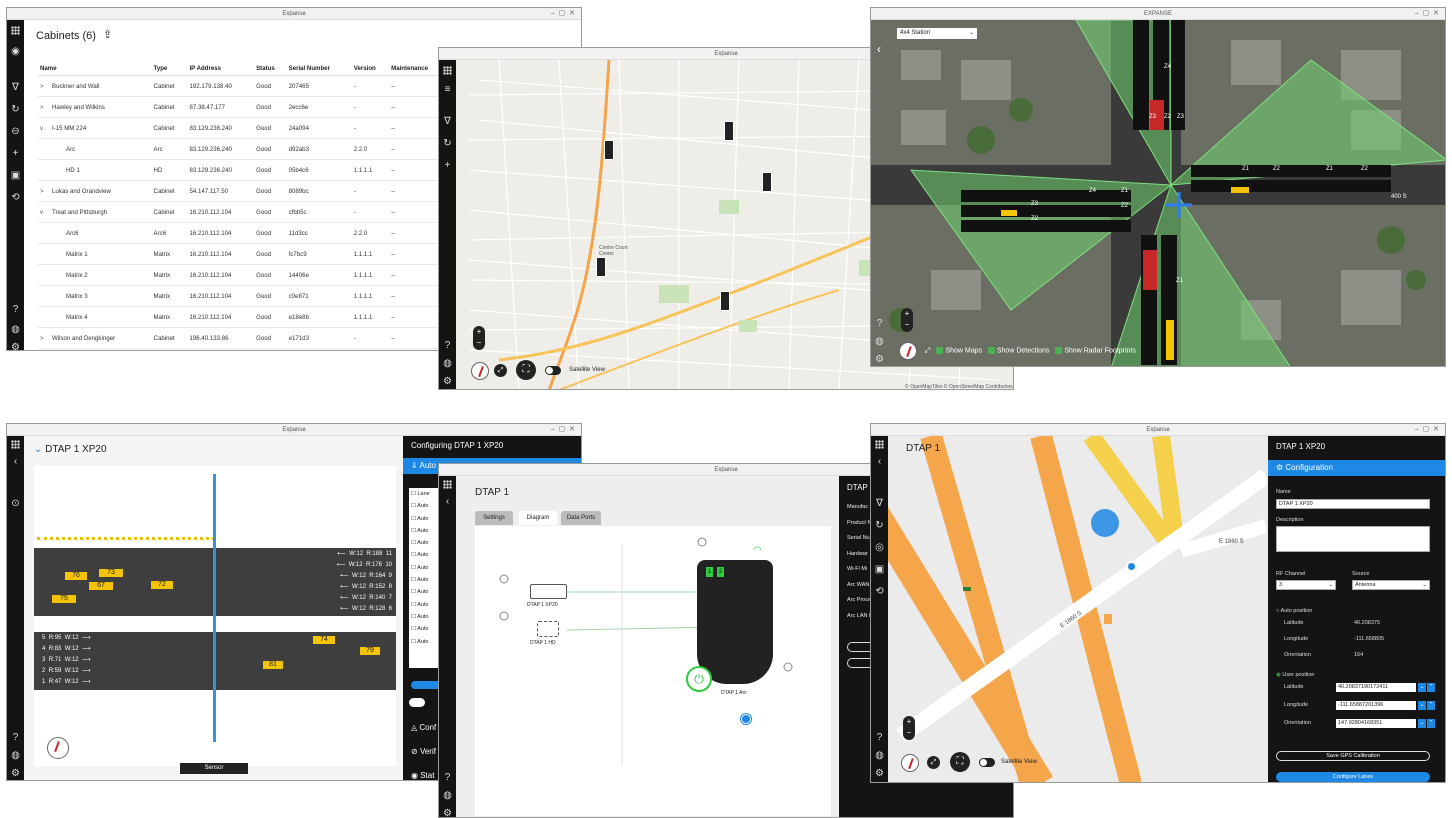 This screenshot has height=818, width=1452. Describe the element at coordinates (15, 132) in the screenshot. I see `remove-icon: ⊖` at that location.